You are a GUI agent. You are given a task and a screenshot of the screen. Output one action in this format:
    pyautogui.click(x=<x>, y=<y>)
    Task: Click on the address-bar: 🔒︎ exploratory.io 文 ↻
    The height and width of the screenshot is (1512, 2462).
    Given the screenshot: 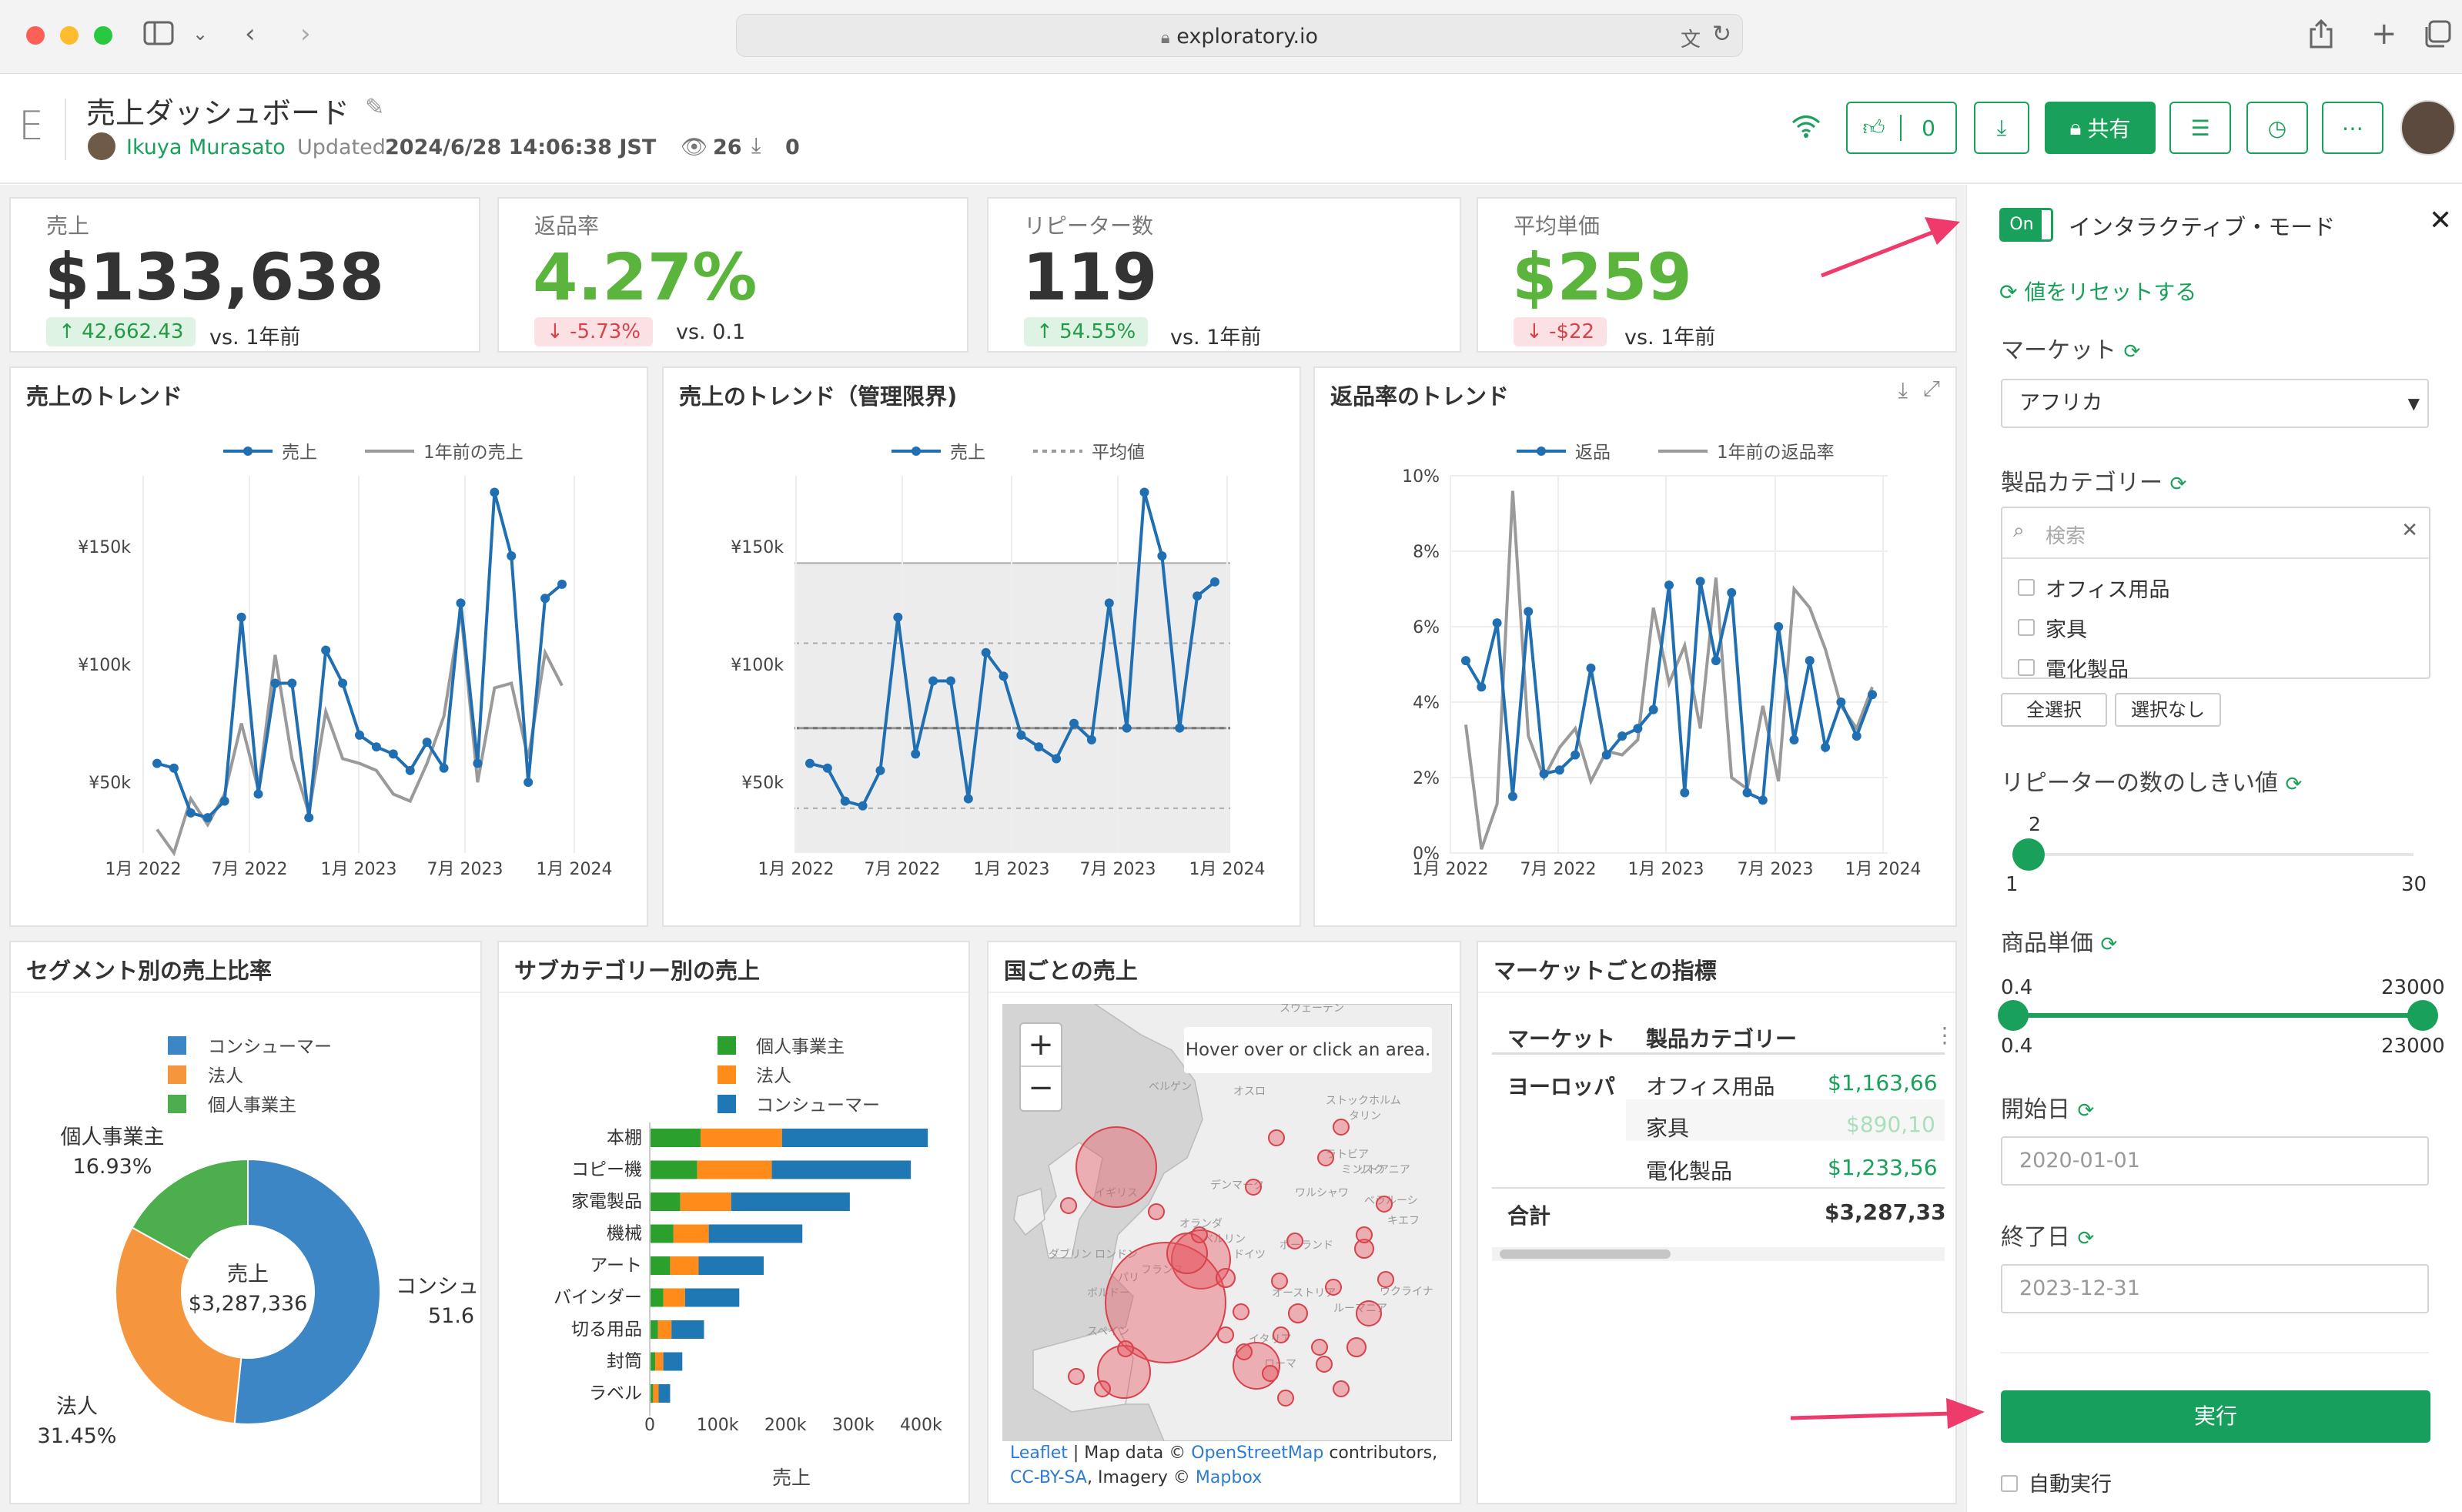 What is the action you would take?
    pyautogui.click(x=1239, y=35)
    